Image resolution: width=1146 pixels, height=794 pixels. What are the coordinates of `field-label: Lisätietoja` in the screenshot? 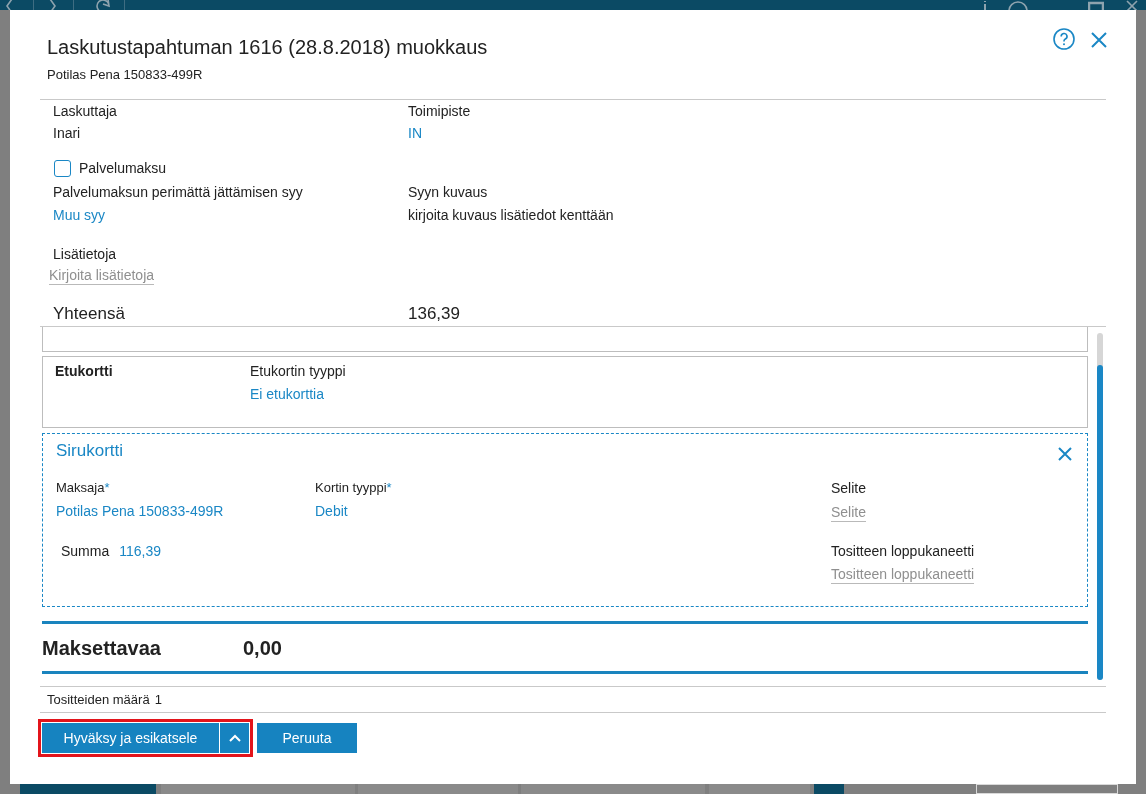 It's located at (85, 254).